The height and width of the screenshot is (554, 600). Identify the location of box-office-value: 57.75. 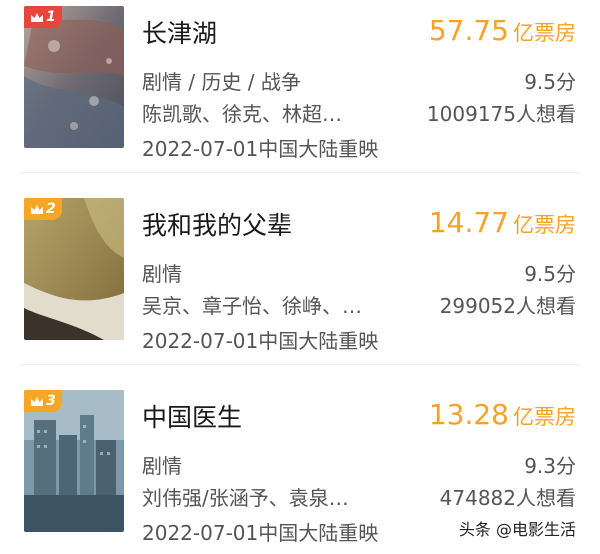
(468, 30).